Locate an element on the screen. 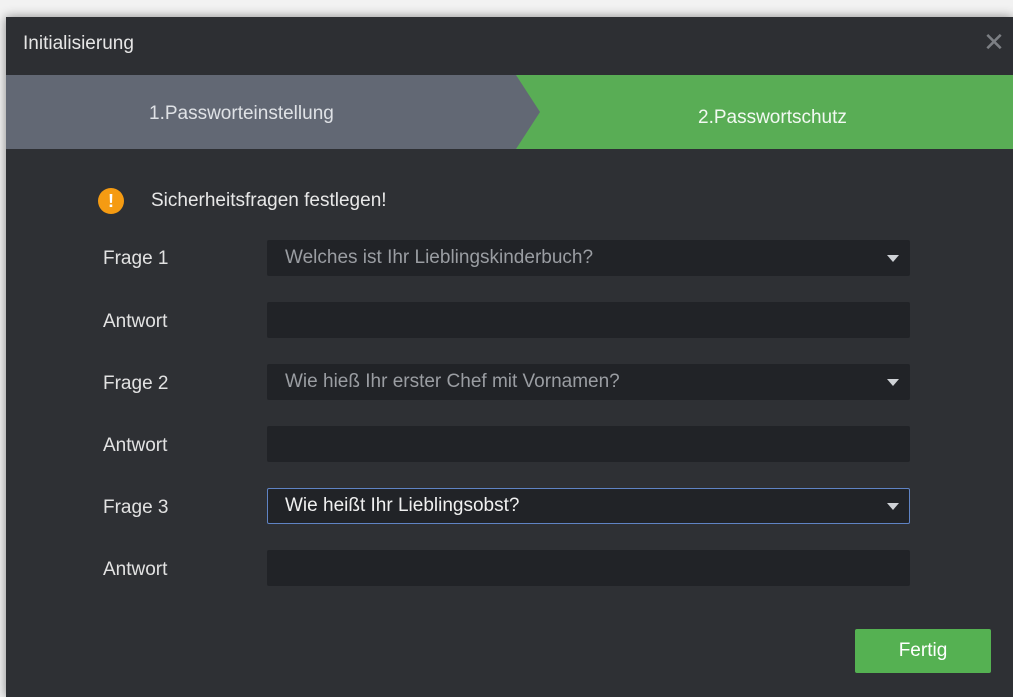 Image resolution: width=1013 pixels, height=697 pixels. answer-1-label: Antwort is located at coordinates (135, 321).